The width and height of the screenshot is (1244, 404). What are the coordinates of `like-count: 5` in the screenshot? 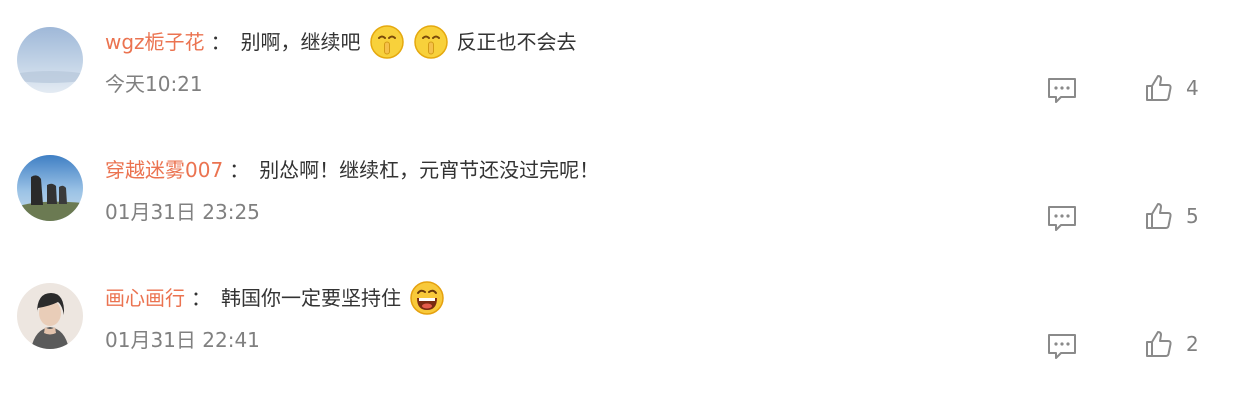 It's located at (1192, 216).